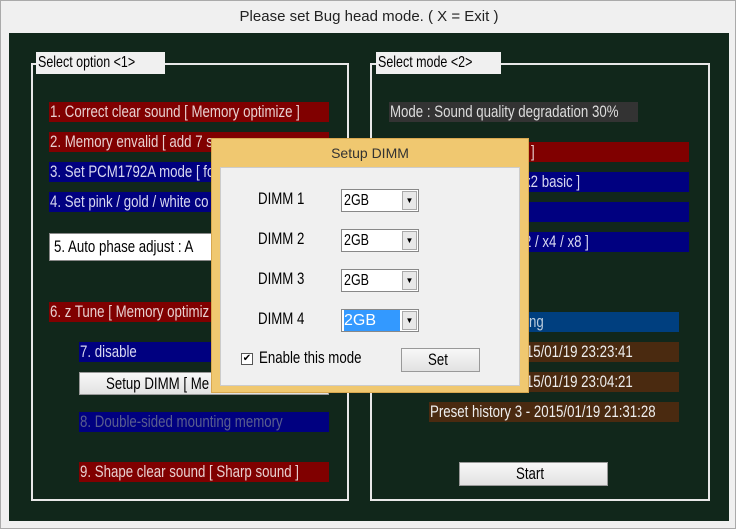  Describe the element at coordinates (370, 153) in the screenshot. I see `dialog-title: Setup DIMM` at that location.